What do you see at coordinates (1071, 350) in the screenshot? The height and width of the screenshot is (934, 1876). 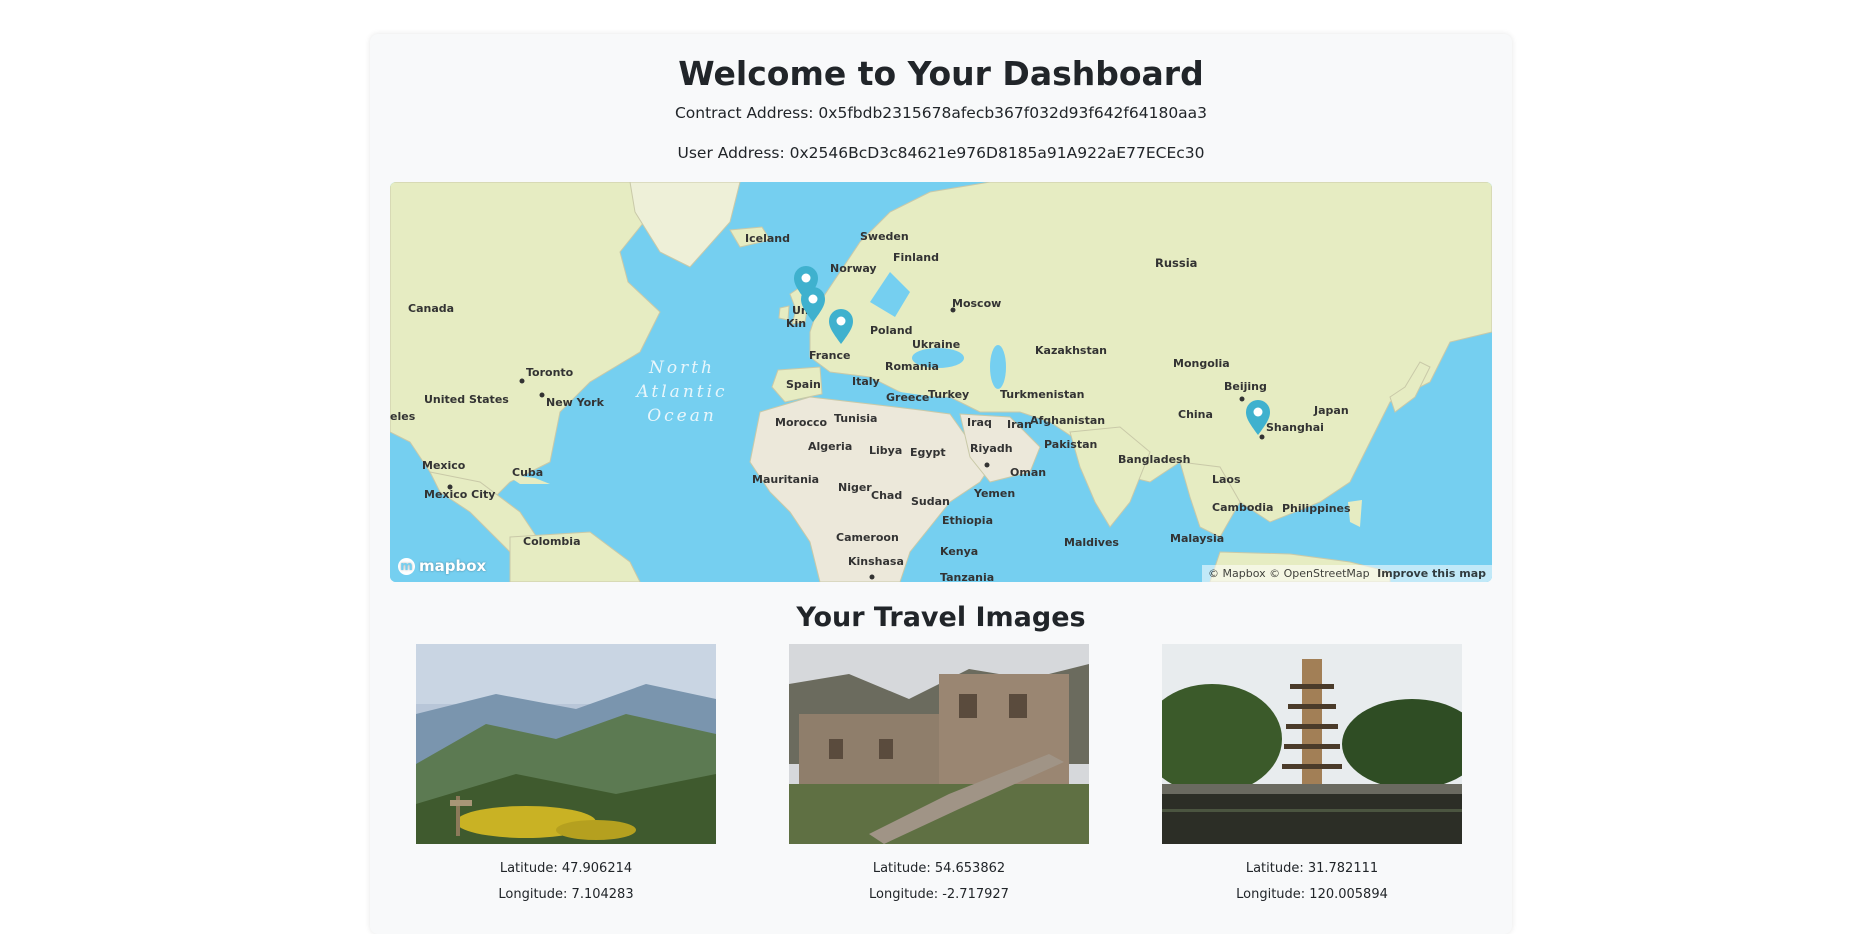 I see `map-label: Kazakhstan` at bounding box center [1071, 350].